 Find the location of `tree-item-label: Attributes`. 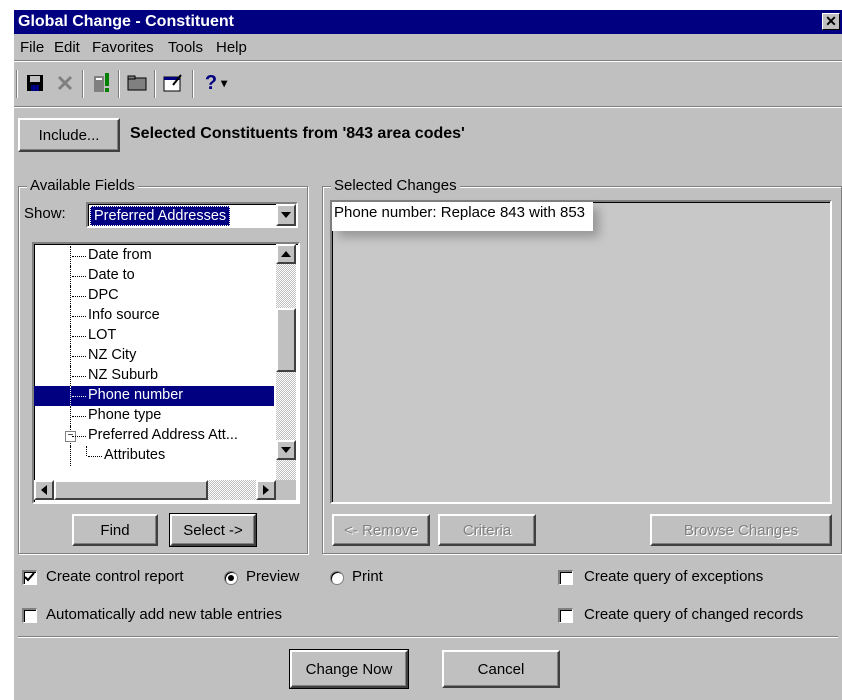

tree-item-label: Attributes is located at coordinates (135, 455).